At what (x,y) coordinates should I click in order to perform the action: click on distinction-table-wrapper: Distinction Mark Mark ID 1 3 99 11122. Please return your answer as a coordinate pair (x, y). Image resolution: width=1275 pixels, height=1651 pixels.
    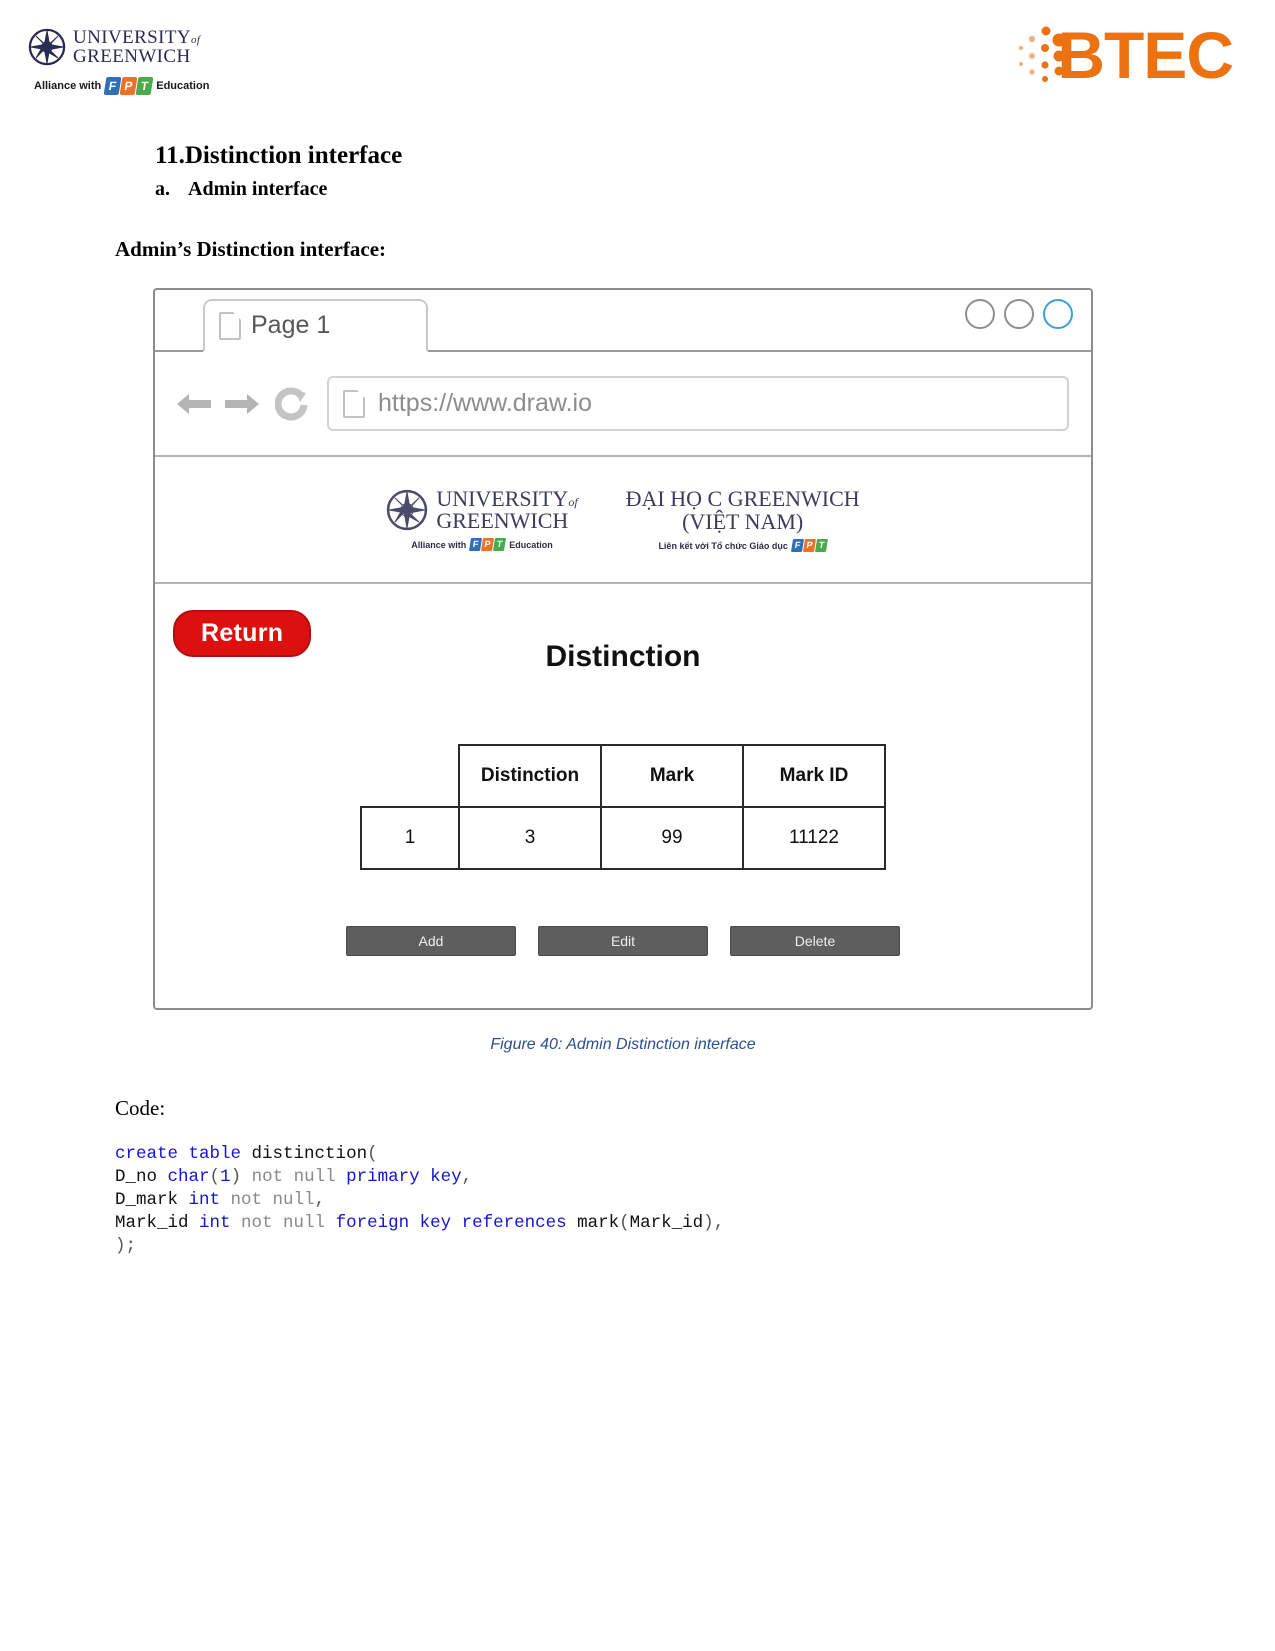
    Looking at the image, I should click on (623, 807).